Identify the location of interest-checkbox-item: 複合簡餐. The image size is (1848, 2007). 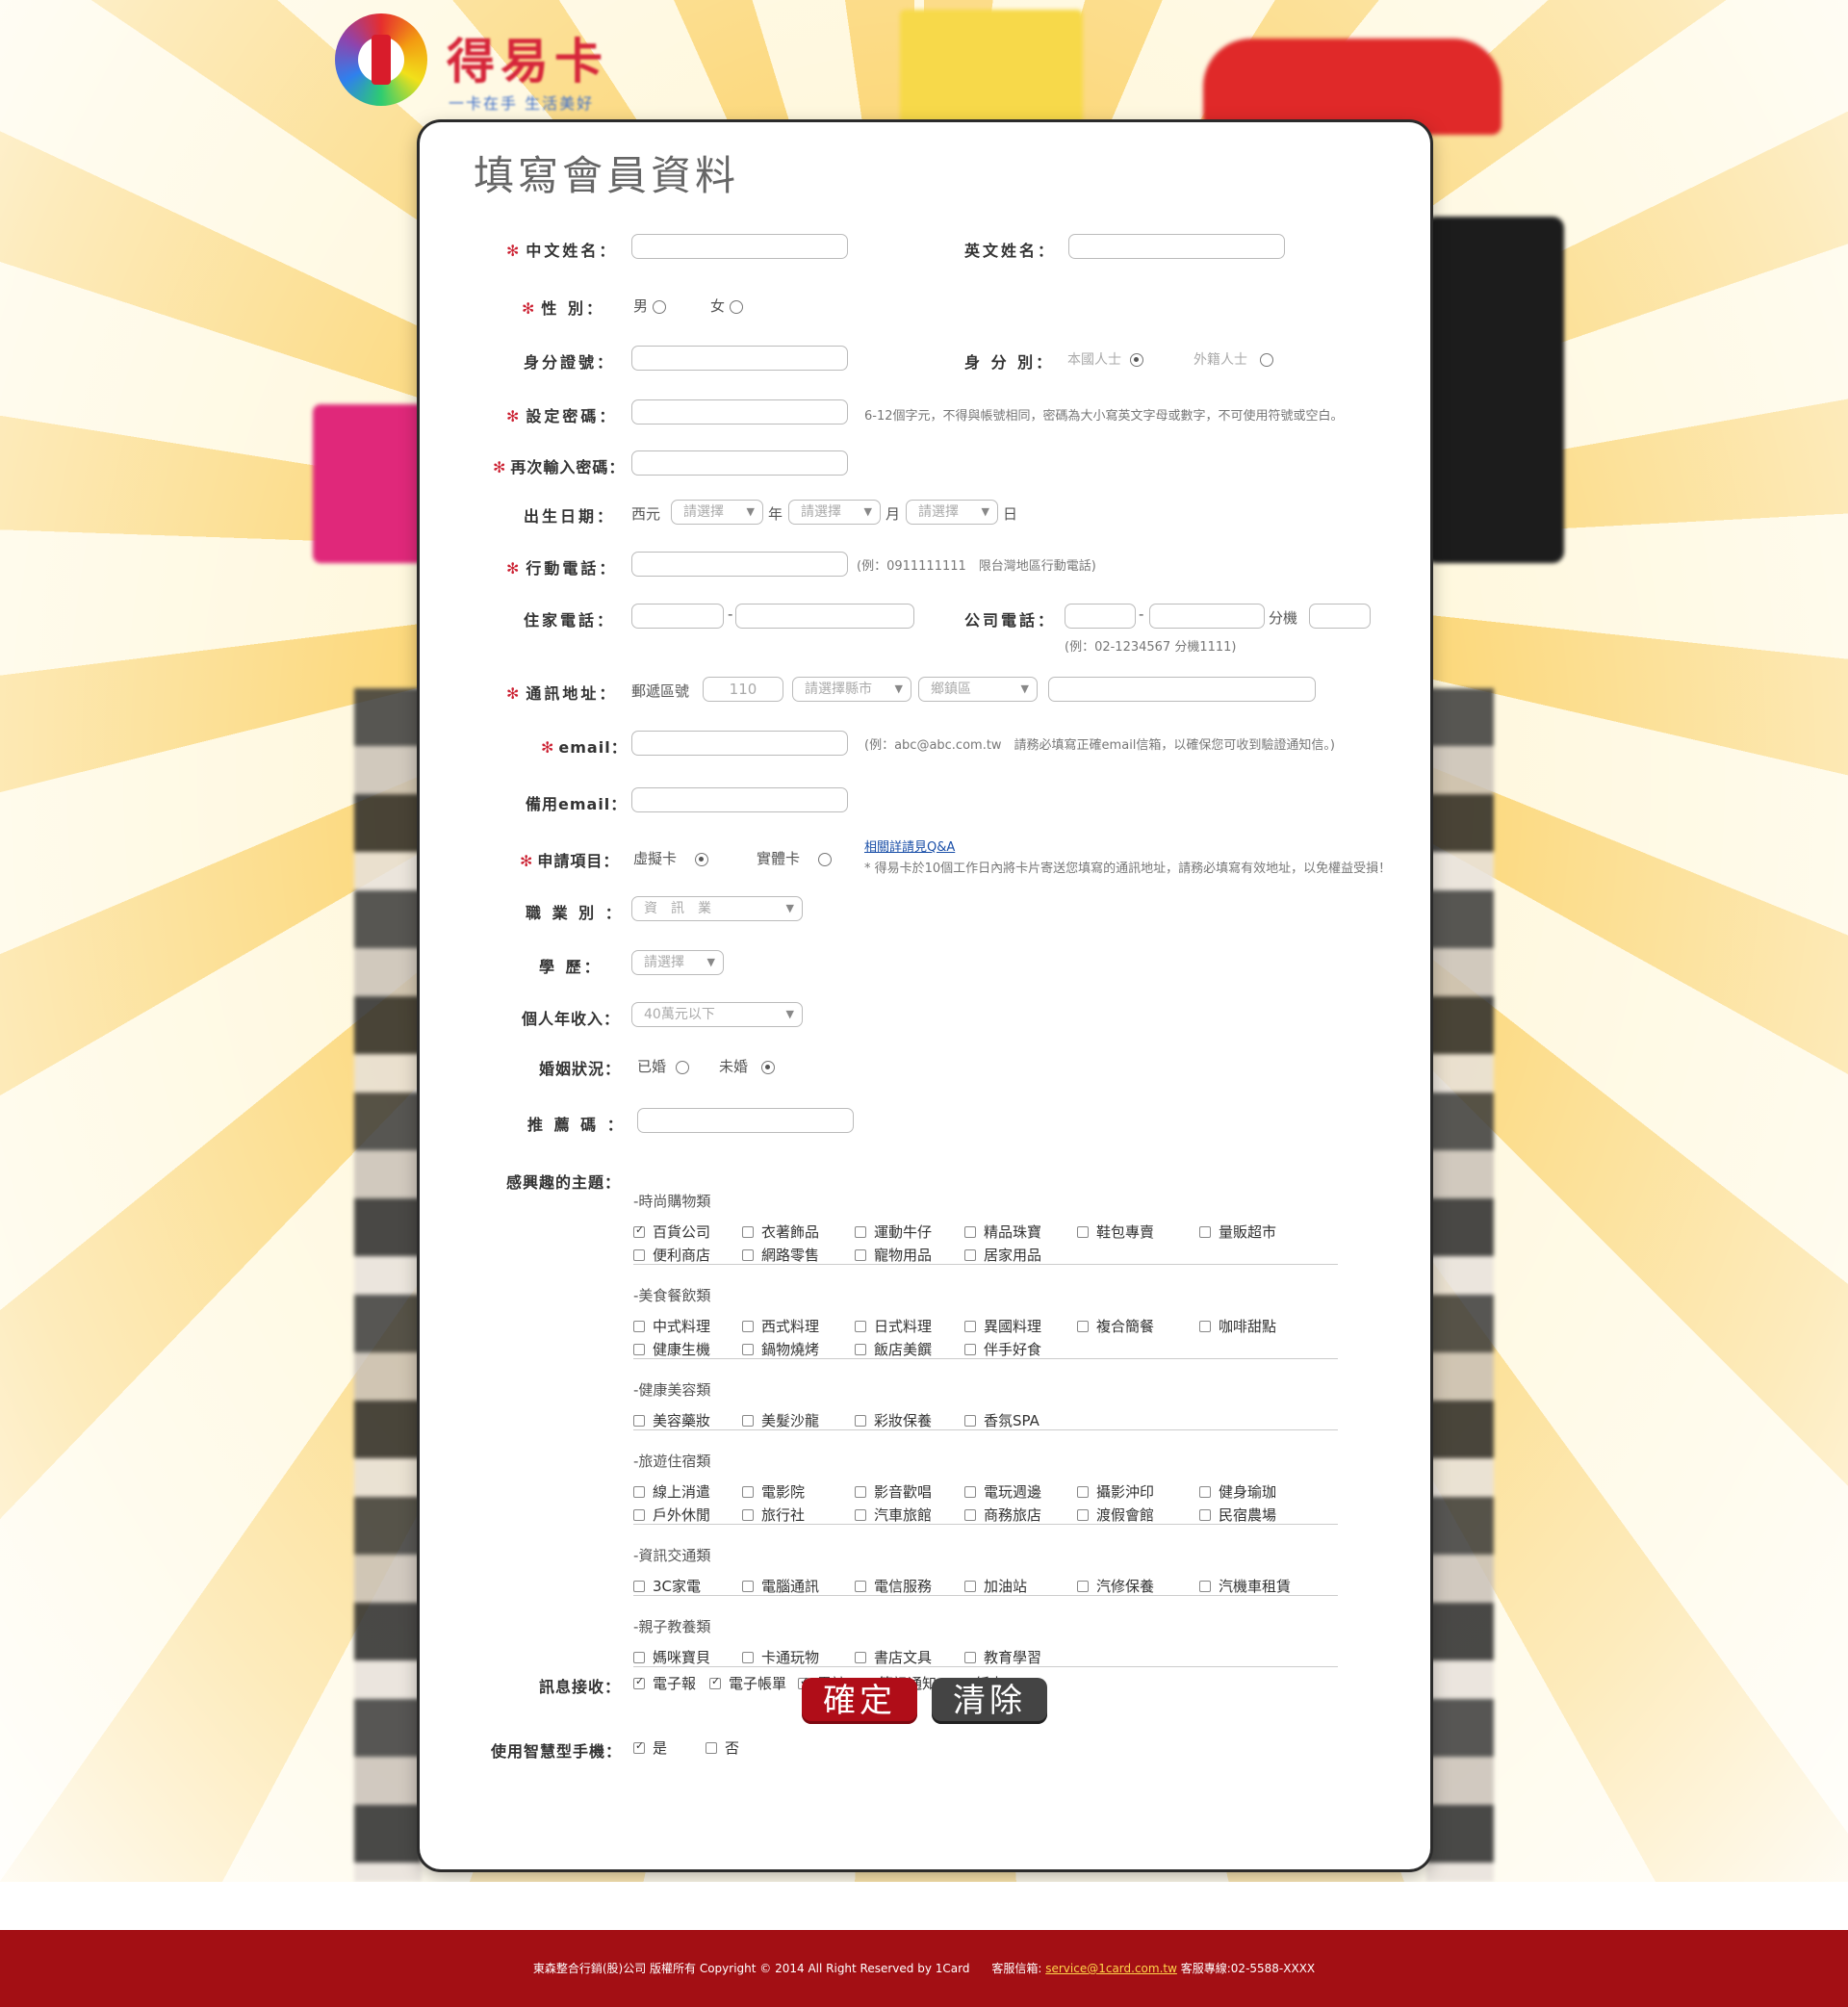
(1115, 1326).